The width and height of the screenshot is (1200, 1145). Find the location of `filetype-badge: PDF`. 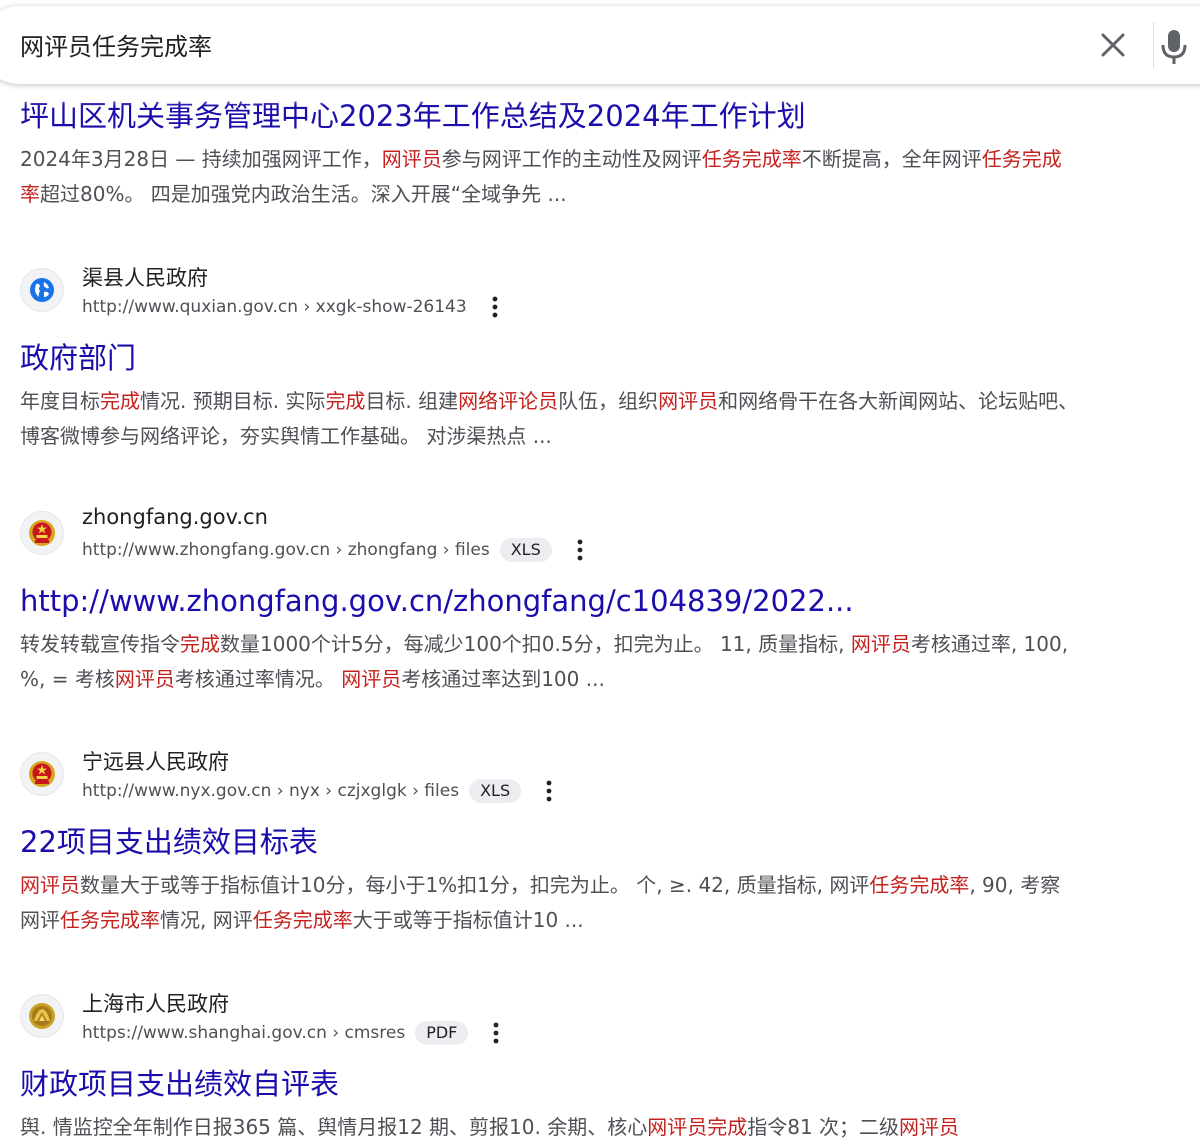

filetype-badge: PDF is located at coordinates (442, 1033).